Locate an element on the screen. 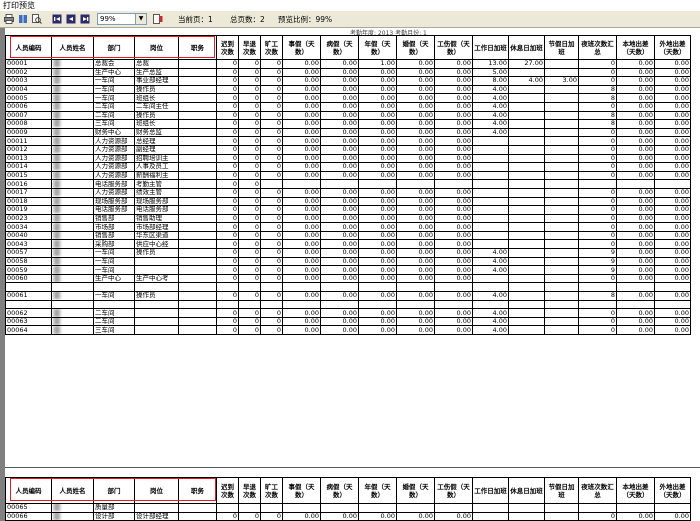 The image size is (700, 521). print-icon is located at coordinates (9, 19).